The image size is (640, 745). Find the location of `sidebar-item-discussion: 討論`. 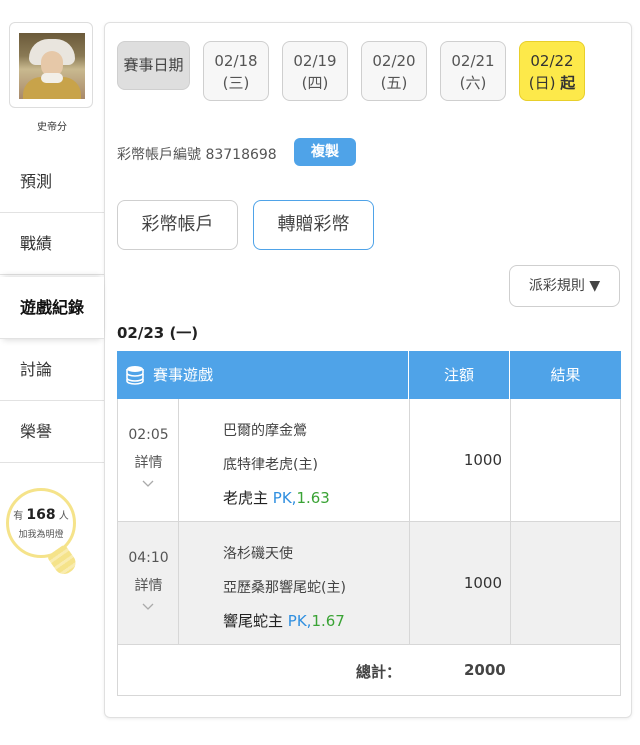

sidebar-item-discussion: 討論 is located at coordinates (52, 370).